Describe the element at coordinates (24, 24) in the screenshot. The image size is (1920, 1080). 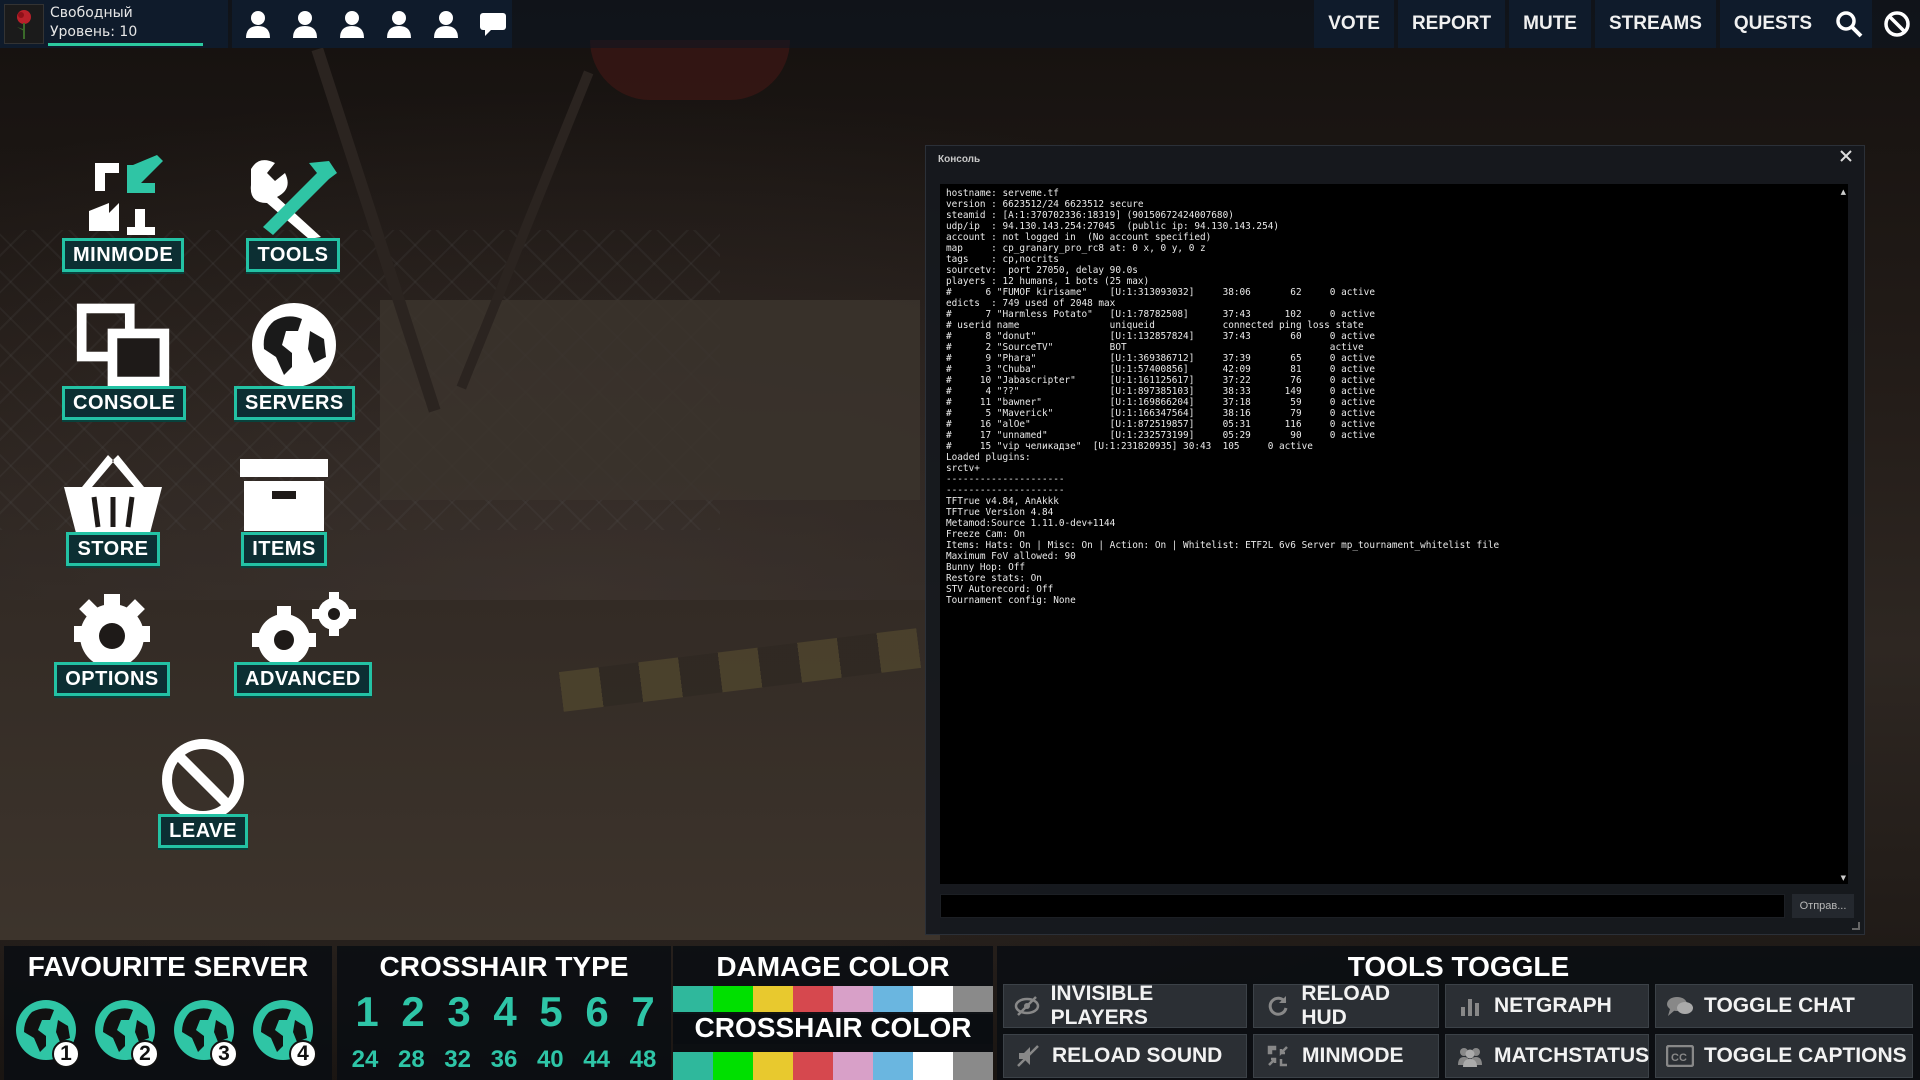
I see `avatar` at that location.